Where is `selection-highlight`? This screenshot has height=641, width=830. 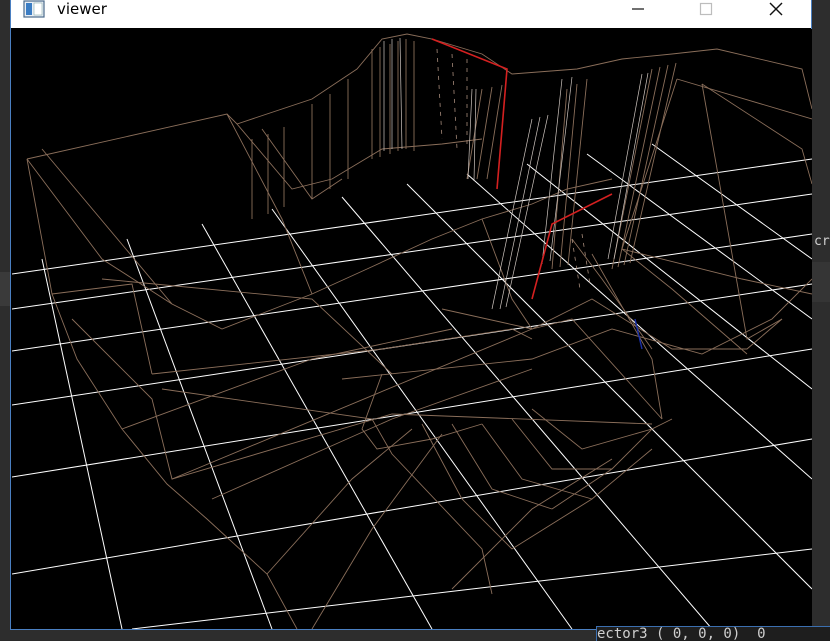
selection-highlight is located at coordinates (522, 169).